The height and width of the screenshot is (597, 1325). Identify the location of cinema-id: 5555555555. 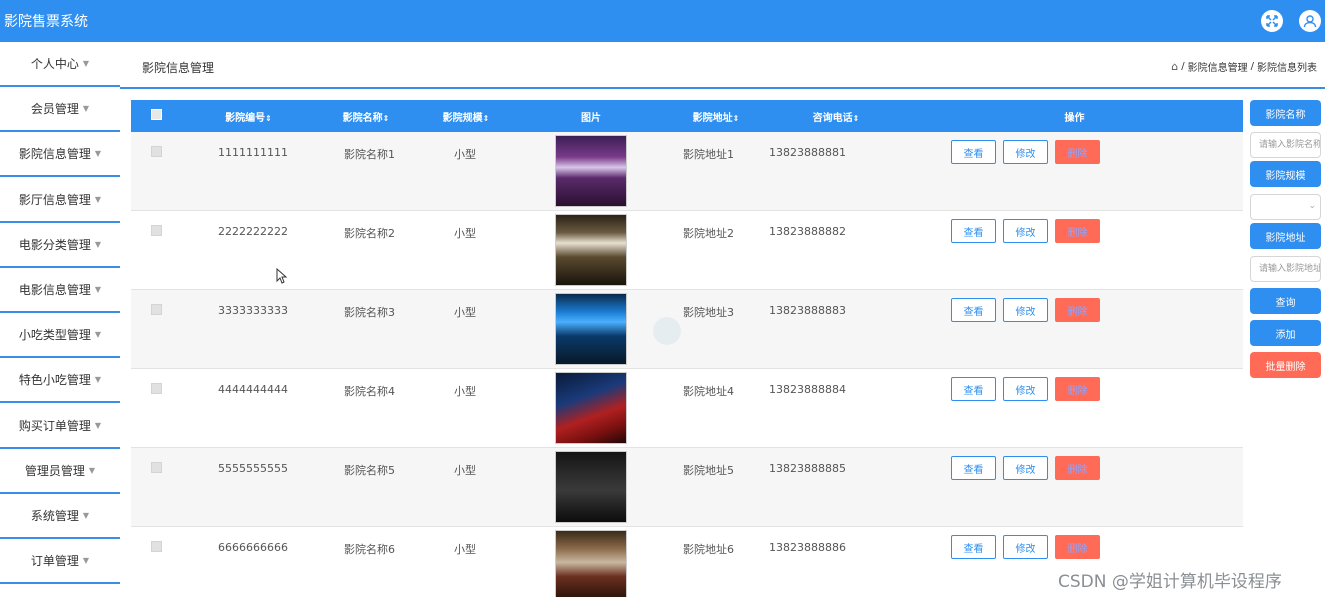
(253, 468).